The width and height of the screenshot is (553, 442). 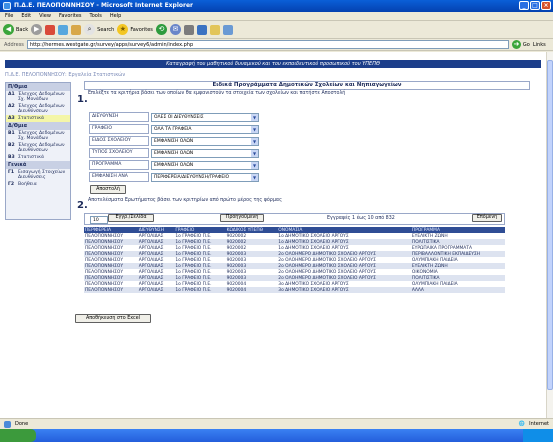 What do you see at coordinates (45, 16) in the screenshot?
I see `menu-view: View` at bounding box center [45, 16].